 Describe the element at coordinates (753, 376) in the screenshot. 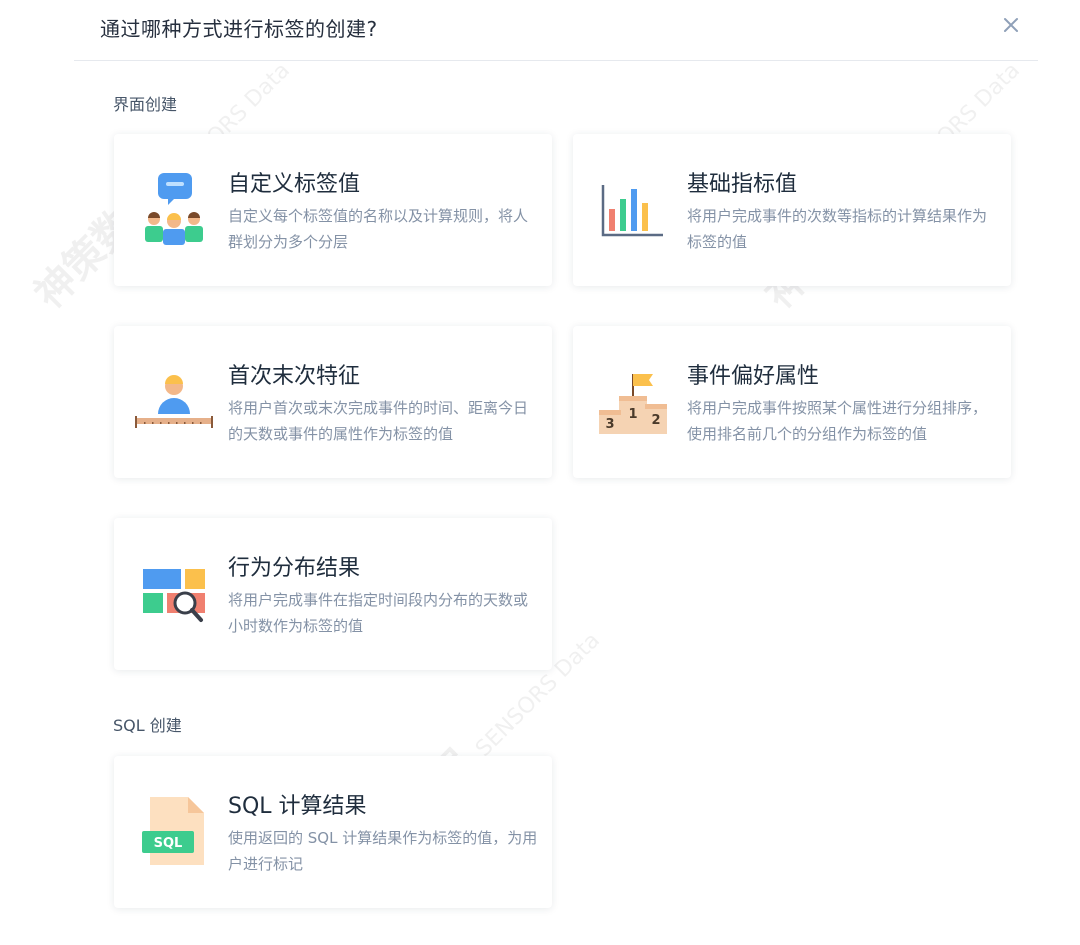

I see `card-title: 事件偏好属性` at that location.